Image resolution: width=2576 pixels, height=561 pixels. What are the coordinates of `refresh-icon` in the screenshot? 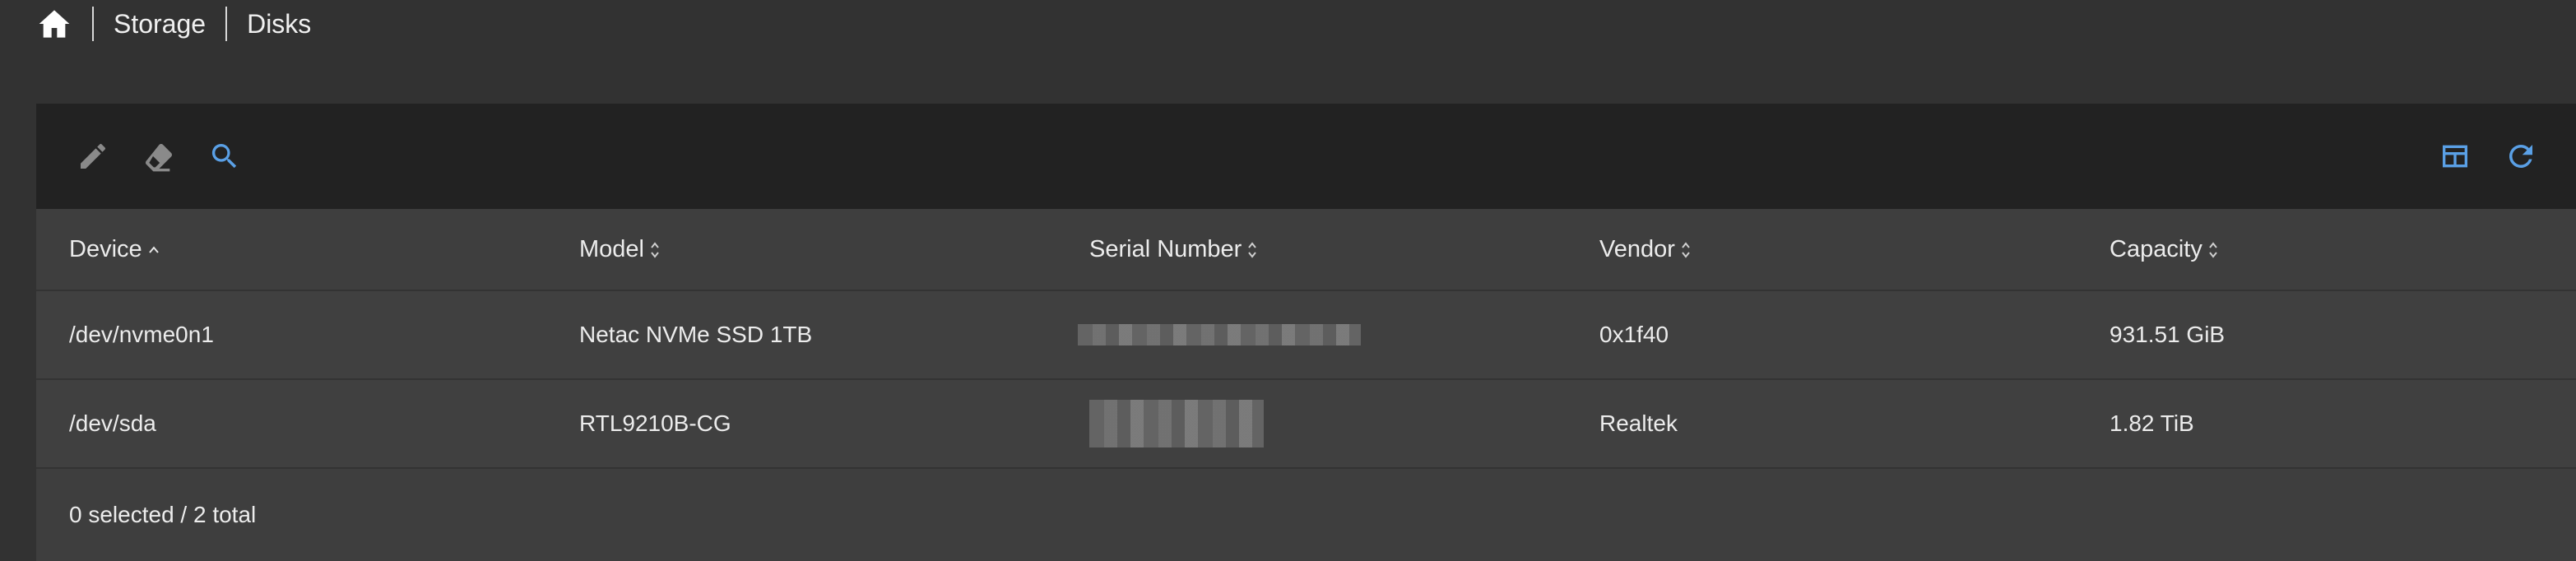 It's located at (2520, 156).